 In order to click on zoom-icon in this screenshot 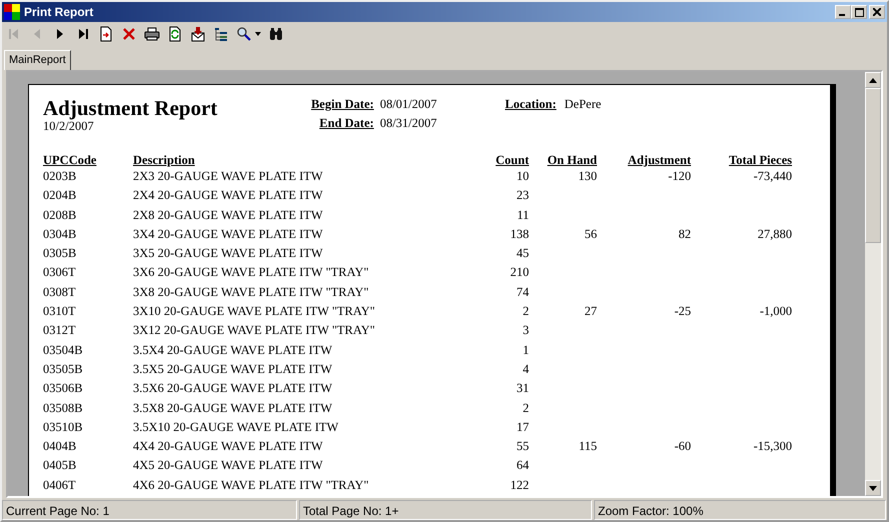, I will do `click(244, 34)`.